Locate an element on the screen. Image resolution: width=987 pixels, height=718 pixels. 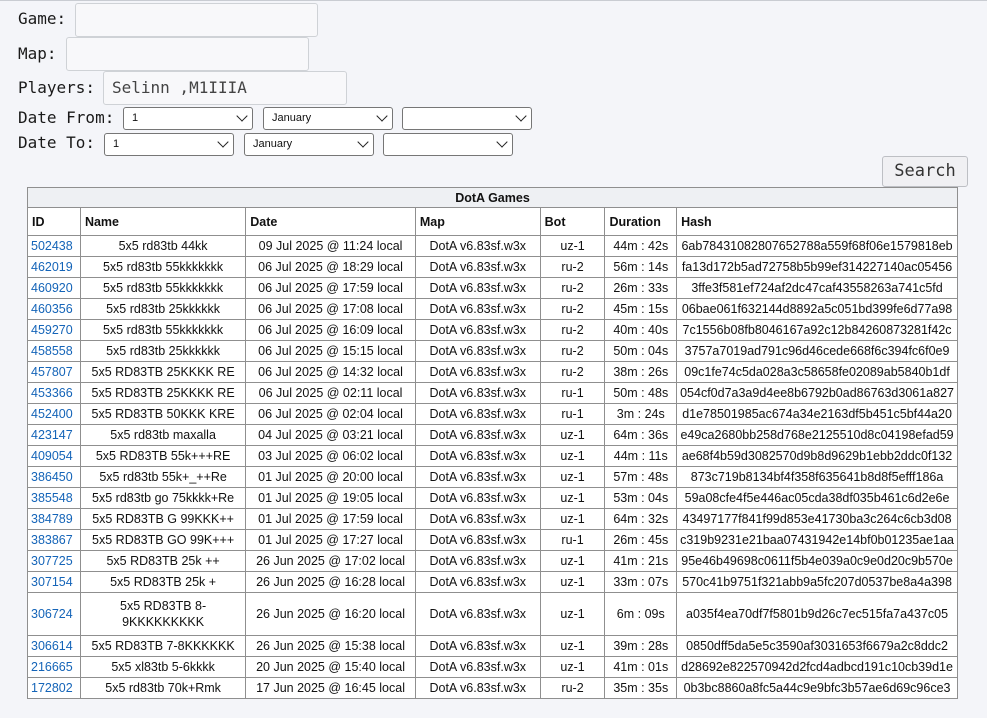
cell-name: 5x5 rd83tb 55k+_++Re is located at coordinates (163, 477).